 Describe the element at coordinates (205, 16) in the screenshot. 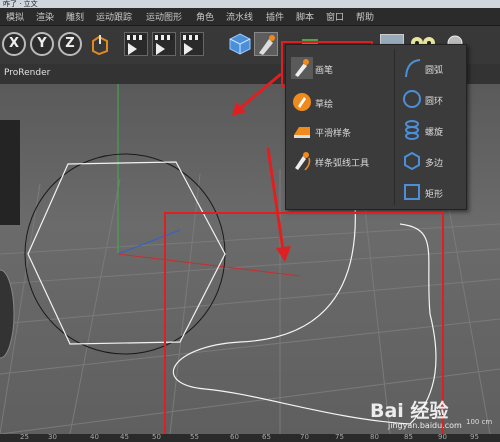

I see `menu-character: 角色` at that location.